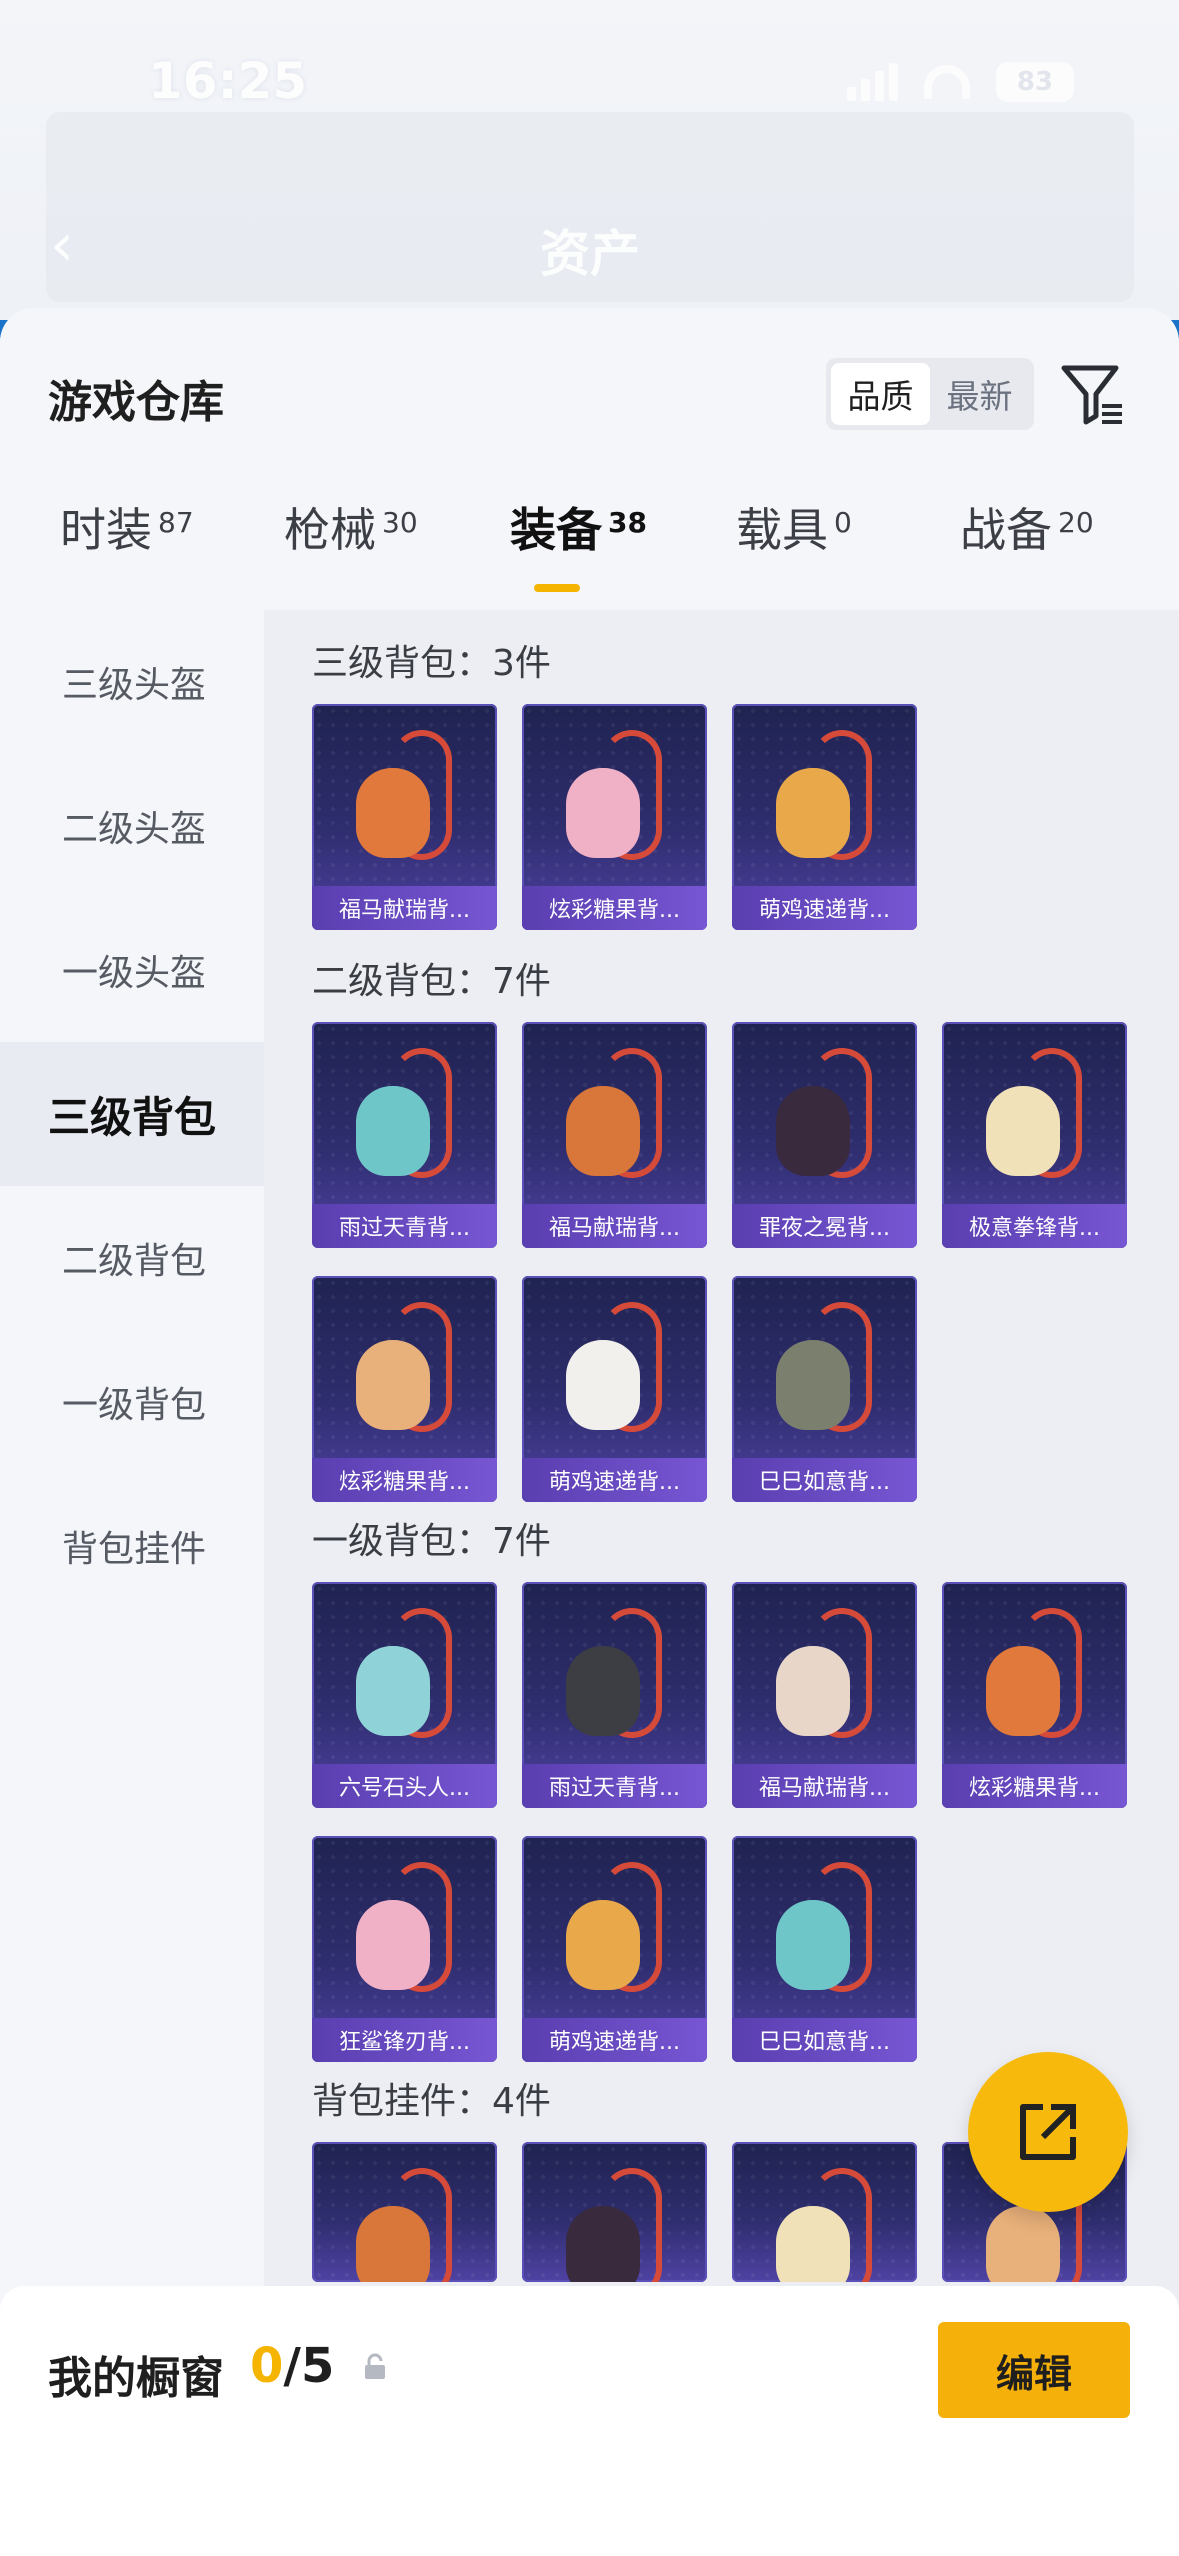  Describe the element at coordinates (351, 527) in the screenshot. I see `tab-guns: 枪械 30` at that location.